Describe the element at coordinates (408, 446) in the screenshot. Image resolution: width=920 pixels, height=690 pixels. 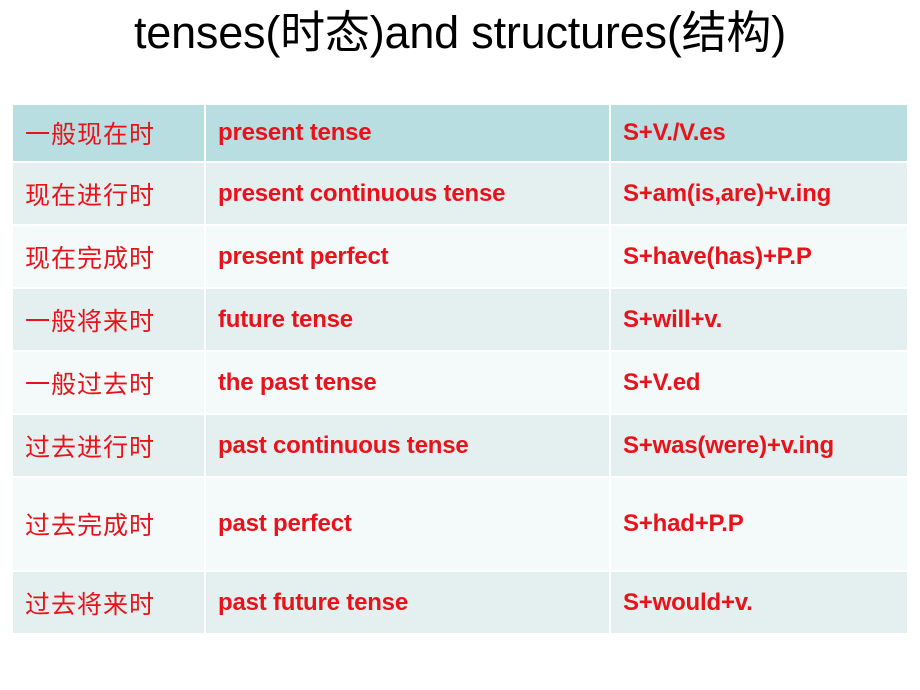
I see `cell-english-tense: past continuous tense` at that location.